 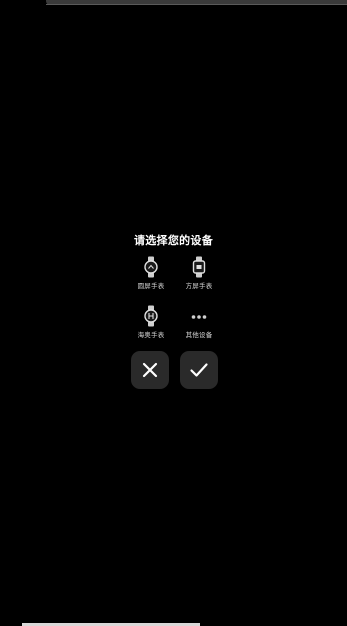 What do you see at coordinates (199, 317) in the screenshot?
I see `more-dots-icon` at bounding box center [199, 317].